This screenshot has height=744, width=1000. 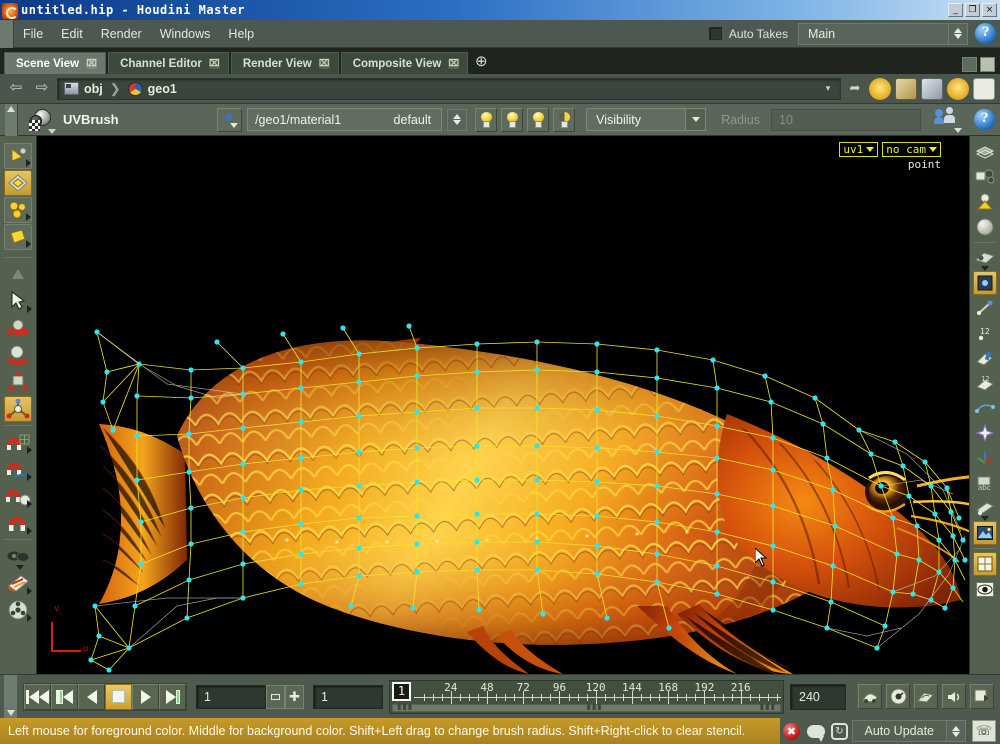 What do you see at coordinates (985, 533) in the screenshot?
I see `texture-display` at bounding box center [985, 533].